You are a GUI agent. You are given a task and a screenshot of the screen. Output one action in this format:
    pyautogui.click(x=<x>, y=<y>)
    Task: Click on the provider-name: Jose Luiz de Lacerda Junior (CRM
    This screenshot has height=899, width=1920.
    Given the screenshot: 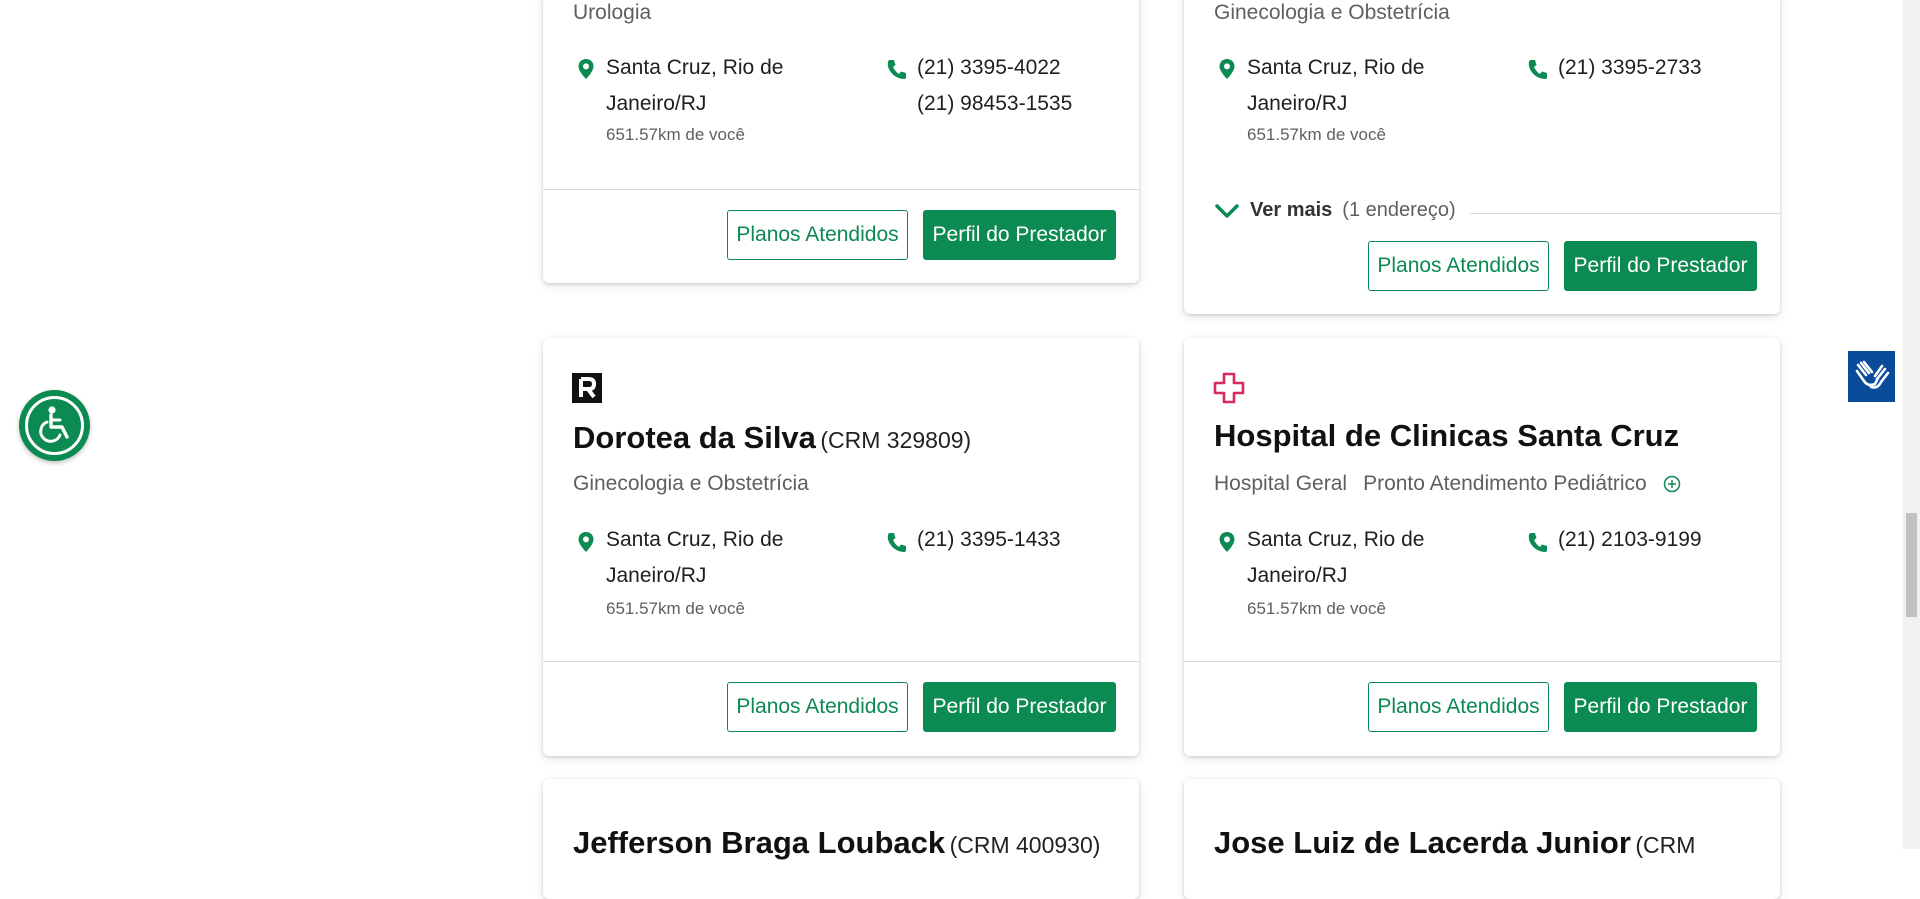 What is the action you would take?
    pyautogui.click(x=1454, y=843)
    